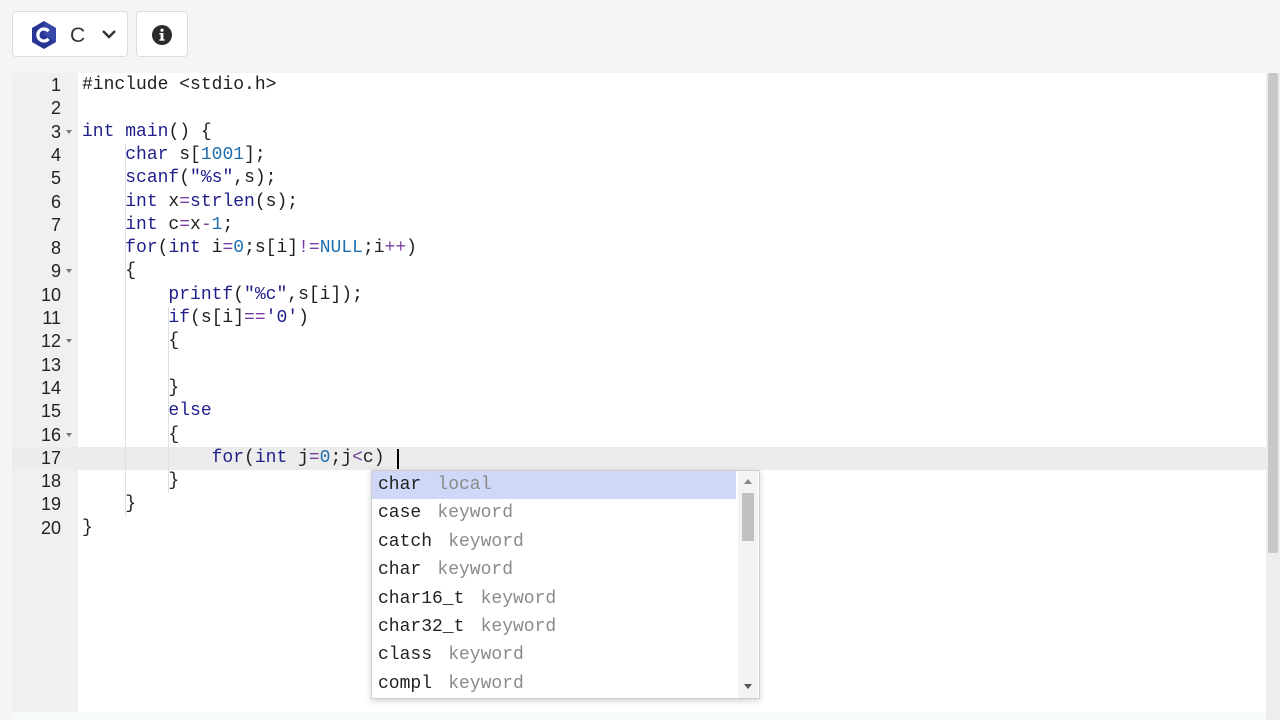  I want to click on code-line: 8 for(int i=0;s[i]!=NULL;i++), so click(639, 248).